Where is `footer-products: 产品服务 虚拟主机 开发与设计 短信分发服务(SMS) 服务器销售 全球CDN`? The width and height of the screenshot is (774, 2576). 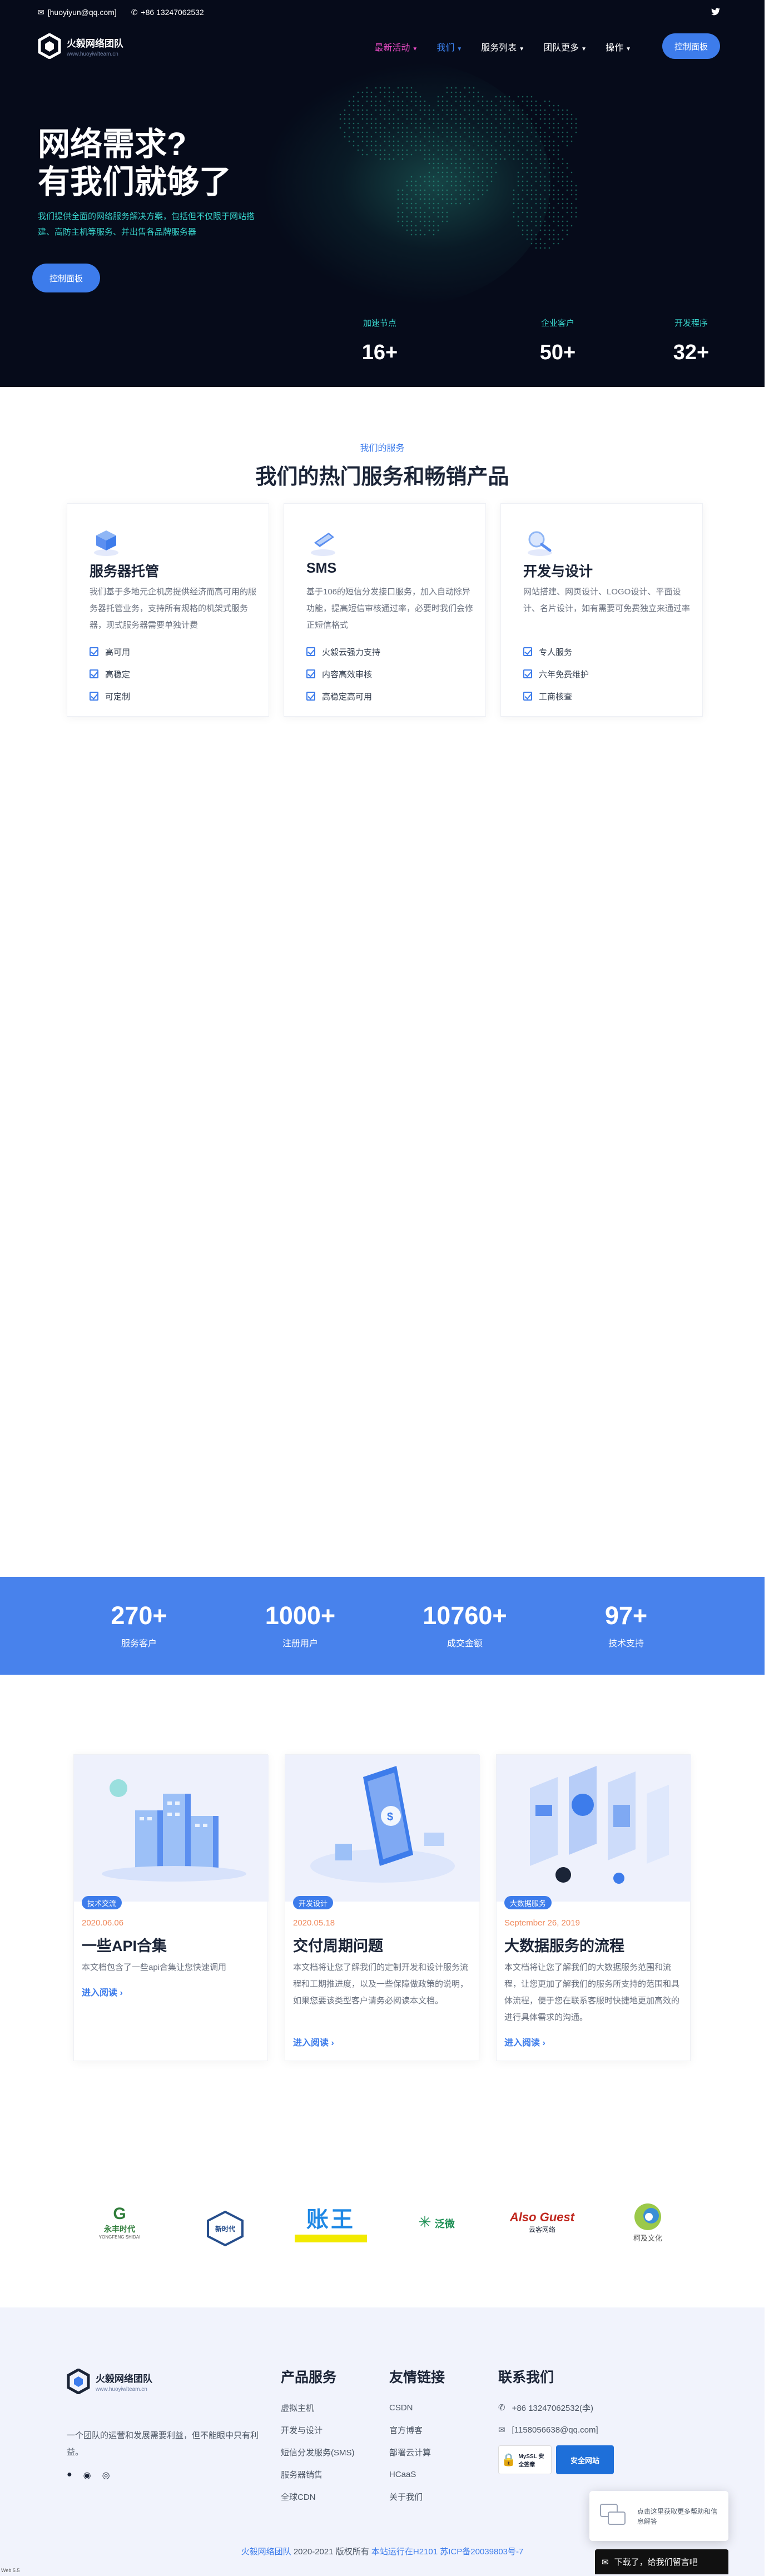 footer-products: 产品服务 虚拟主机 开发与设计 短信分发服务(SMS) 服务器销售 全球CDN is located at coordinates (318, 2437).